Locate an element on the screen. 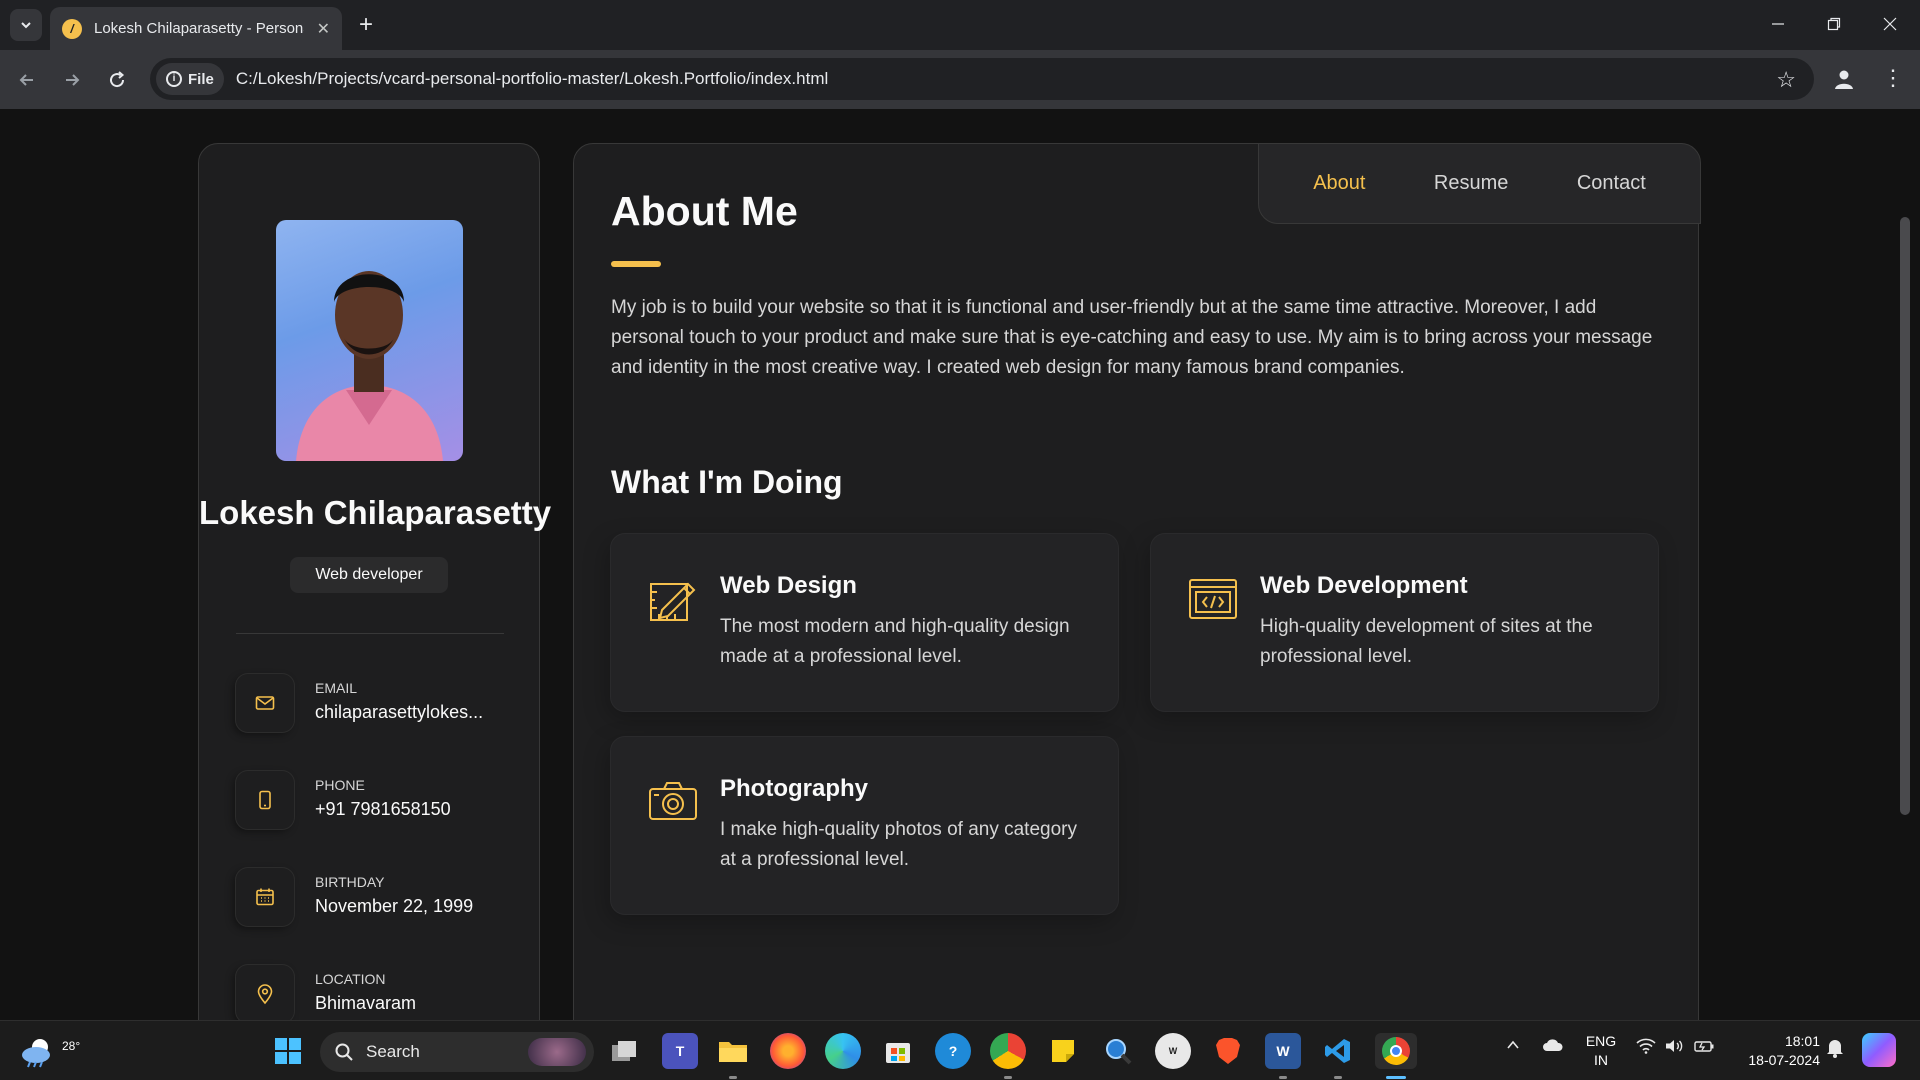  bookmark-star-icon: ☆ is located at coordinates (1786, 80).